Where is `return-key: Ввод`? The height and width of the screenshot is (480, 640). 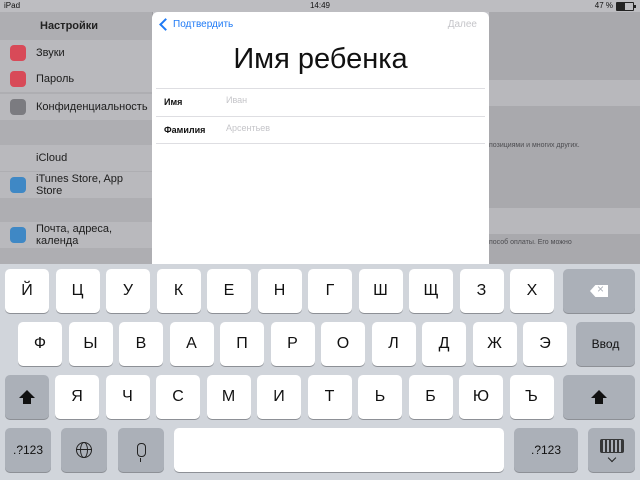 return-key: Ввод is located at coordinates (605, 344).